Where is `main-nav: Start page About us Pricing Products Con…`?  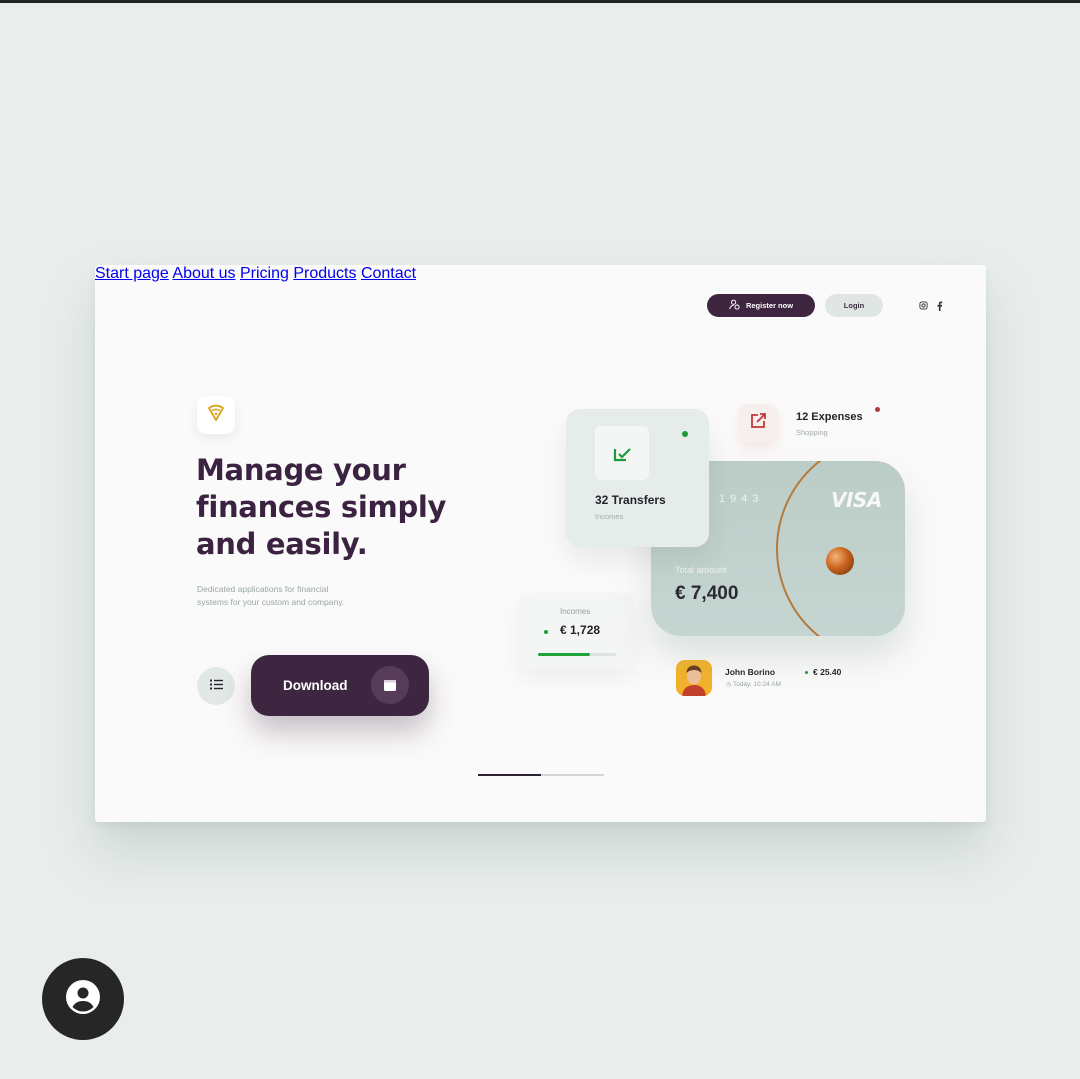 main-nav: Start page About us Pricing Products Con… is located at coordinates (540, 274).